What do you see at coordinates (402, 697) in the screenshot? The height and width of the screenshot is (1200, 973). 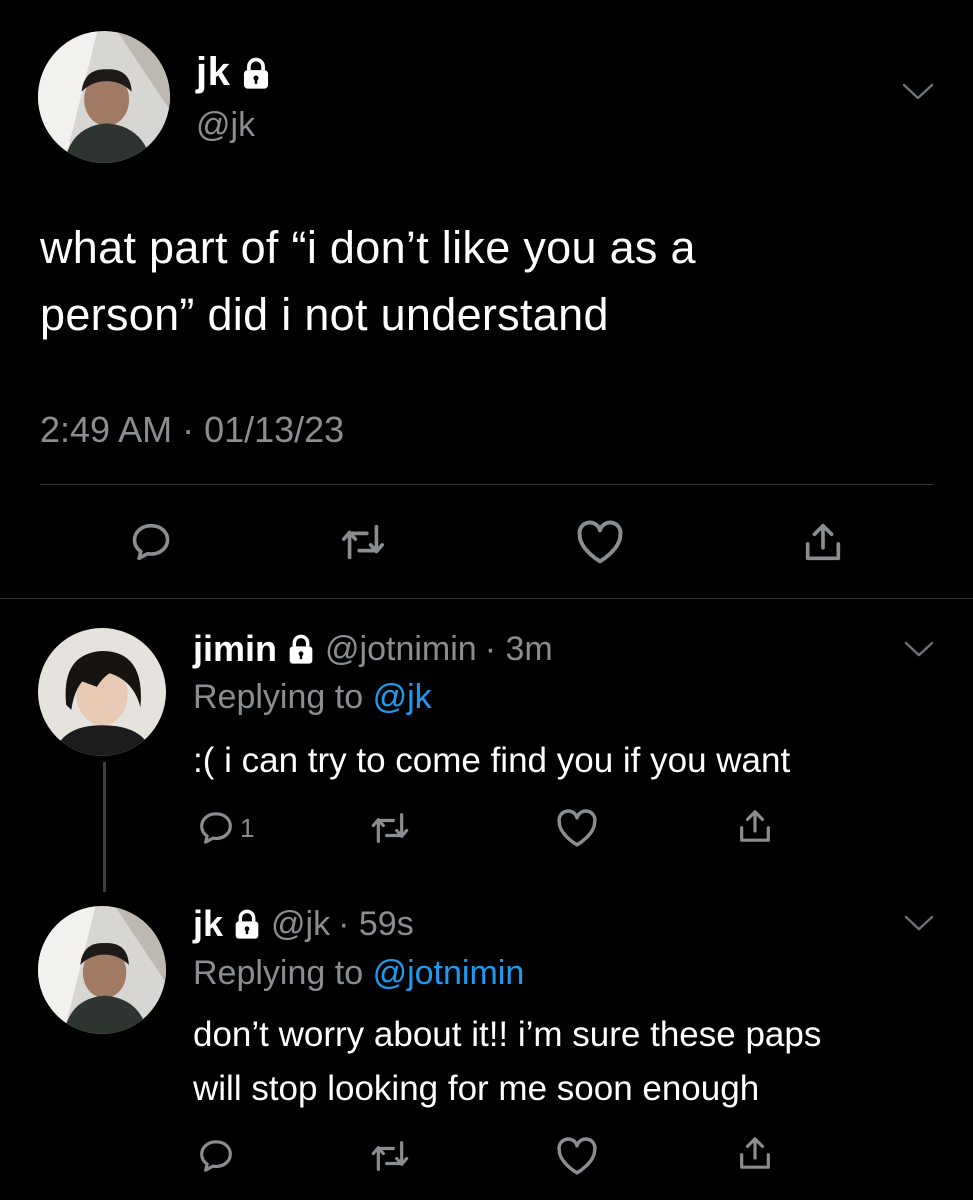 I see `replying-to-link: @jk` at bounding box center [402, 697].